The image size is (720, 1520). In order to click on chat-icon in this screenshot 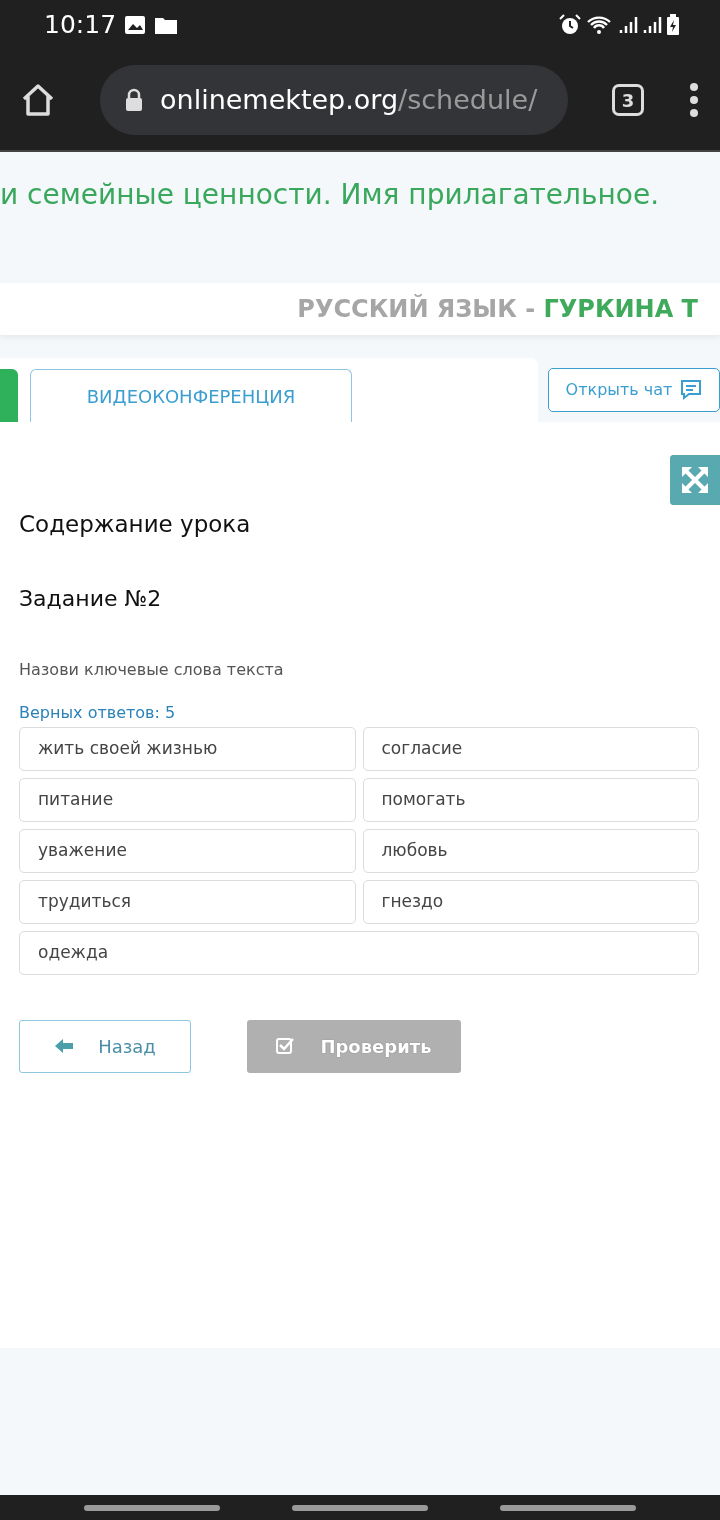, I will do `click(691, 390)`.